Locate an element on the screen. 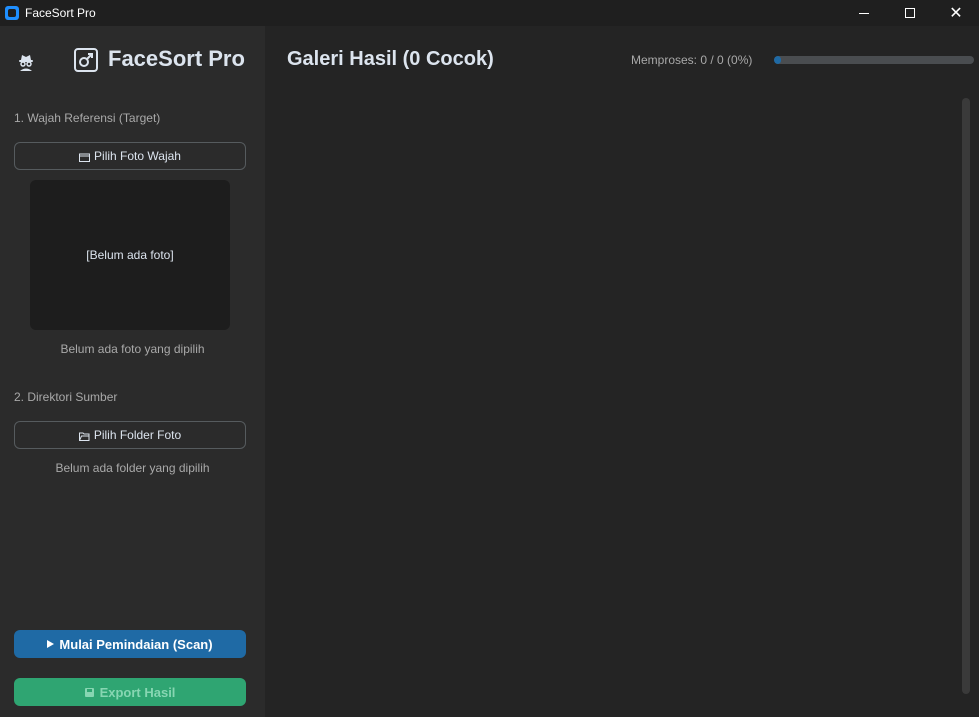  maximize-icon is located at coordinates (910, 13).